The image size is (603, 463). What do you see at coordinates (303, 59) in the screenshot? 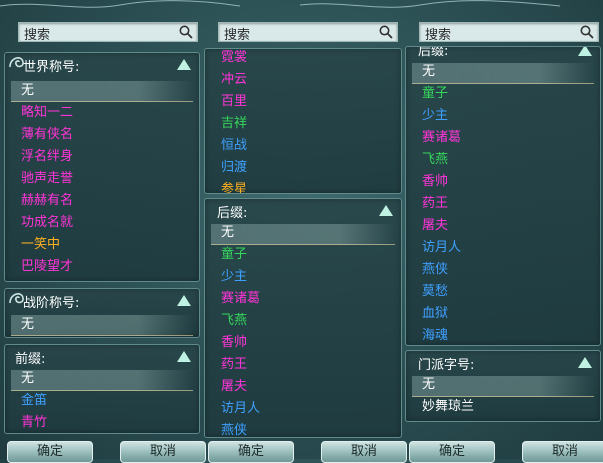
I see `list-item: 霓裳` at bounding box center [303, 59].